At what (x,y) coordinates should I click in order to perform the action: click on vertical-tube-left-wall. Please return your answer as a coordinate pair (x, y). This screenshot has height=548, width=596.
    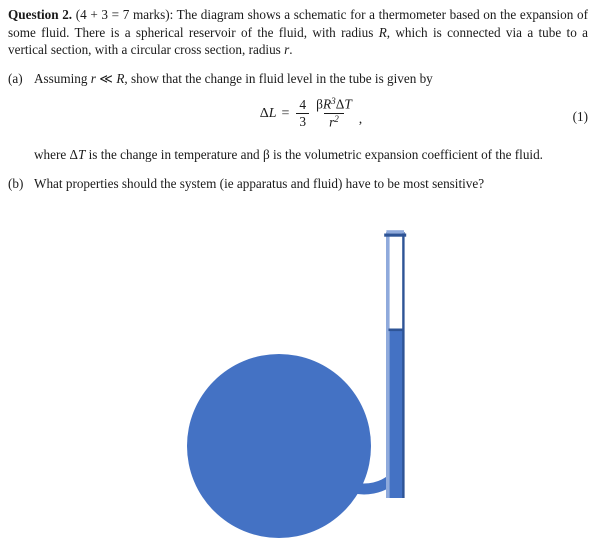
    Looking at the image, I should click on (388, 365).